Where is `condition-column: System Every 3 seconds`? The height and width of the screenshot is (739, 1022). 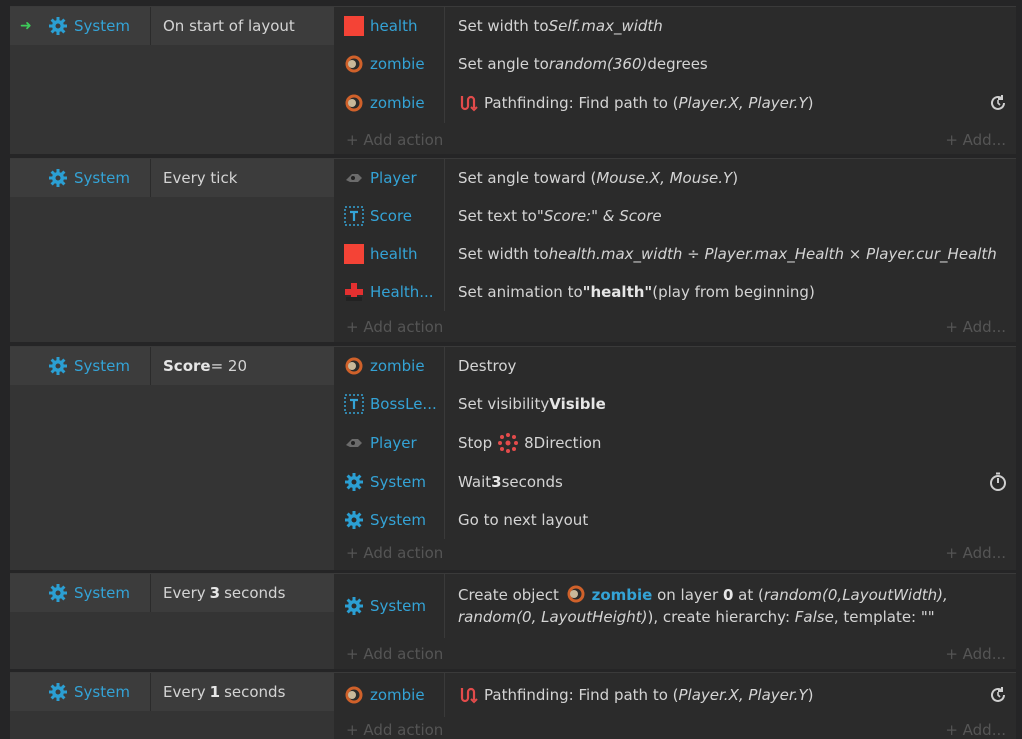
condition-column: System Every 3 seconds is located at coordinates (172, 621).